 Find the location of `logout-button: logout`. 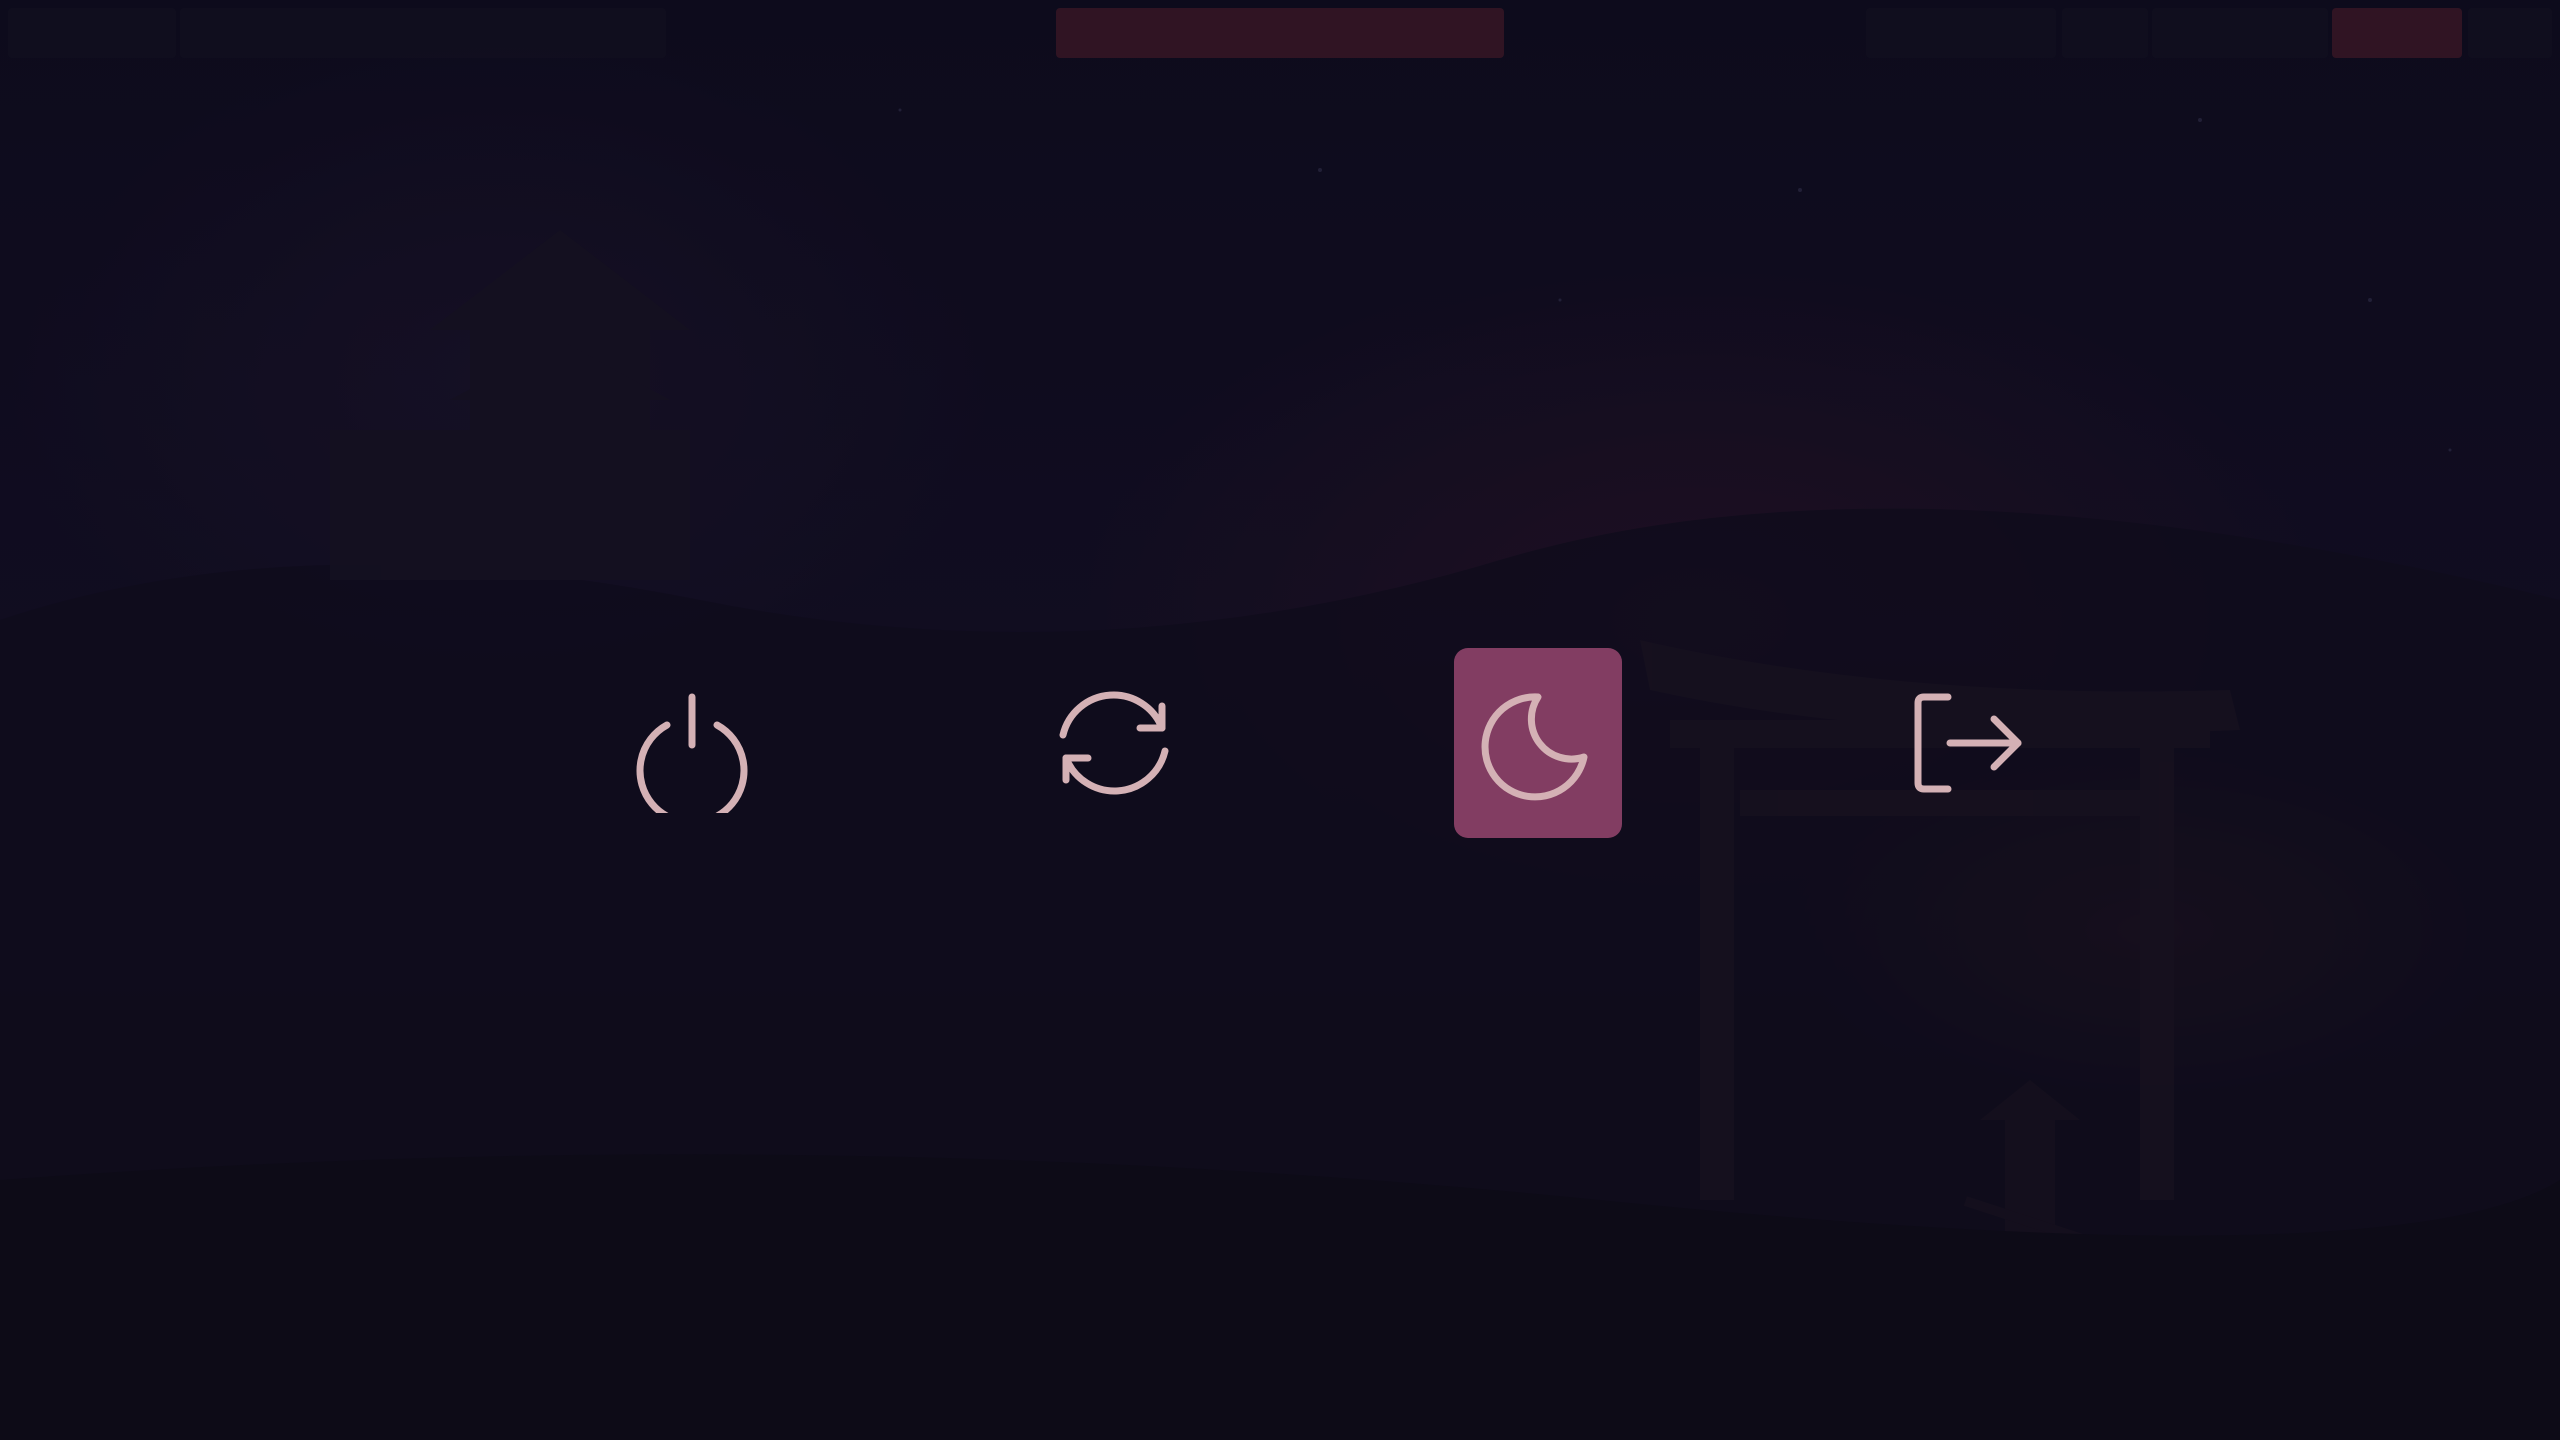

logout-button: logout is located at coordinates (1960, 743).